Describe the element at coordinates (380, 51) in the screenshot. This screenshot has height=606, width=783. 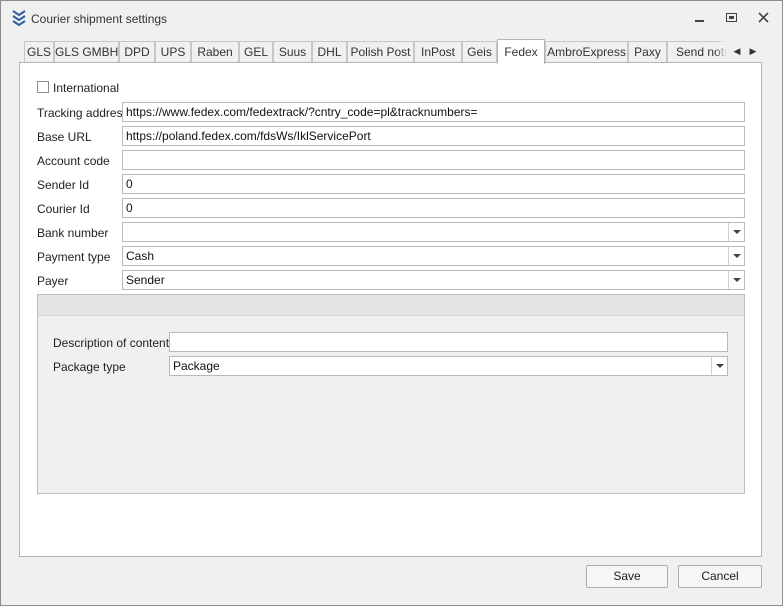
I see `tab-polish-post: Polish Post` at that location.